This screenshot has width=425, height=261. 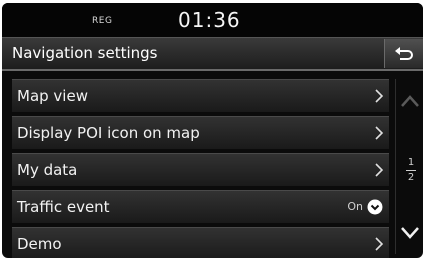 I want to click on menu-item-display-poi-icon: Display POI icon on map, so click(x=200, y=132).